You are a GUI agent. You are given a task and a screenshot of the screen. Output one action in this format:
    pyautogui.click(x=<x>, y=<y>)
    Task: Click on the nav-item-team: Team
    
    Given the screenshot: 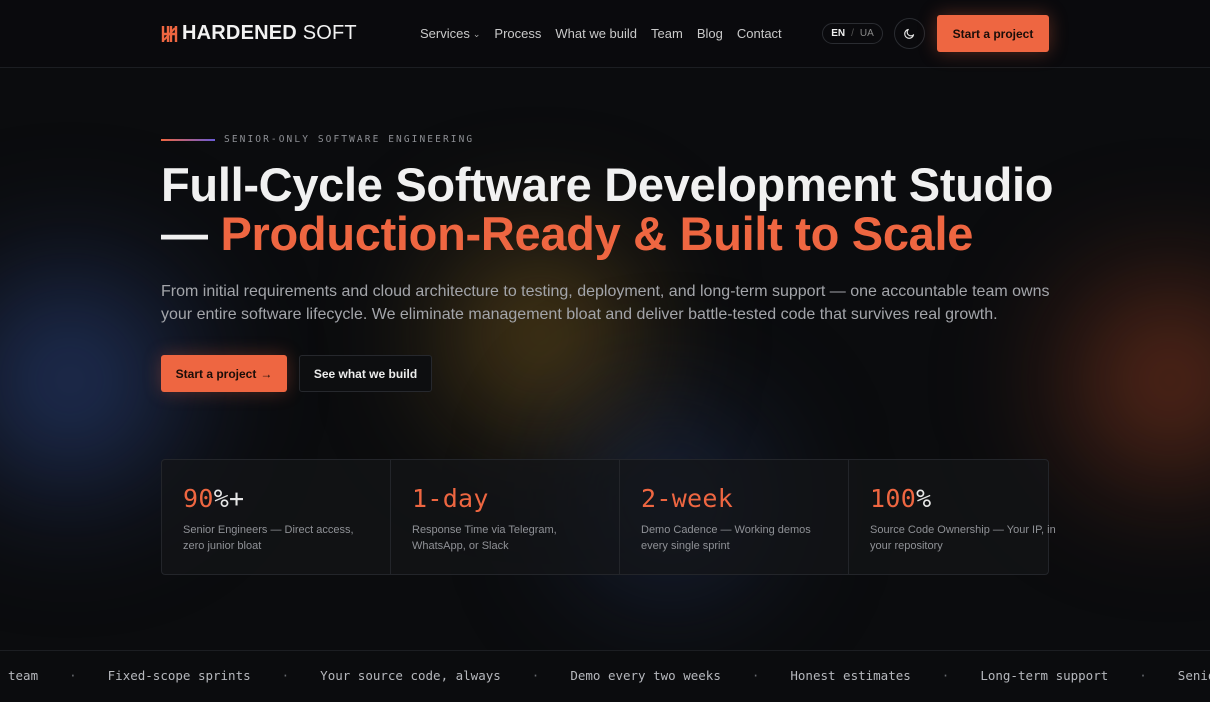 What is the action you would take?
    pyautogui.click(x=667, y=33)
    